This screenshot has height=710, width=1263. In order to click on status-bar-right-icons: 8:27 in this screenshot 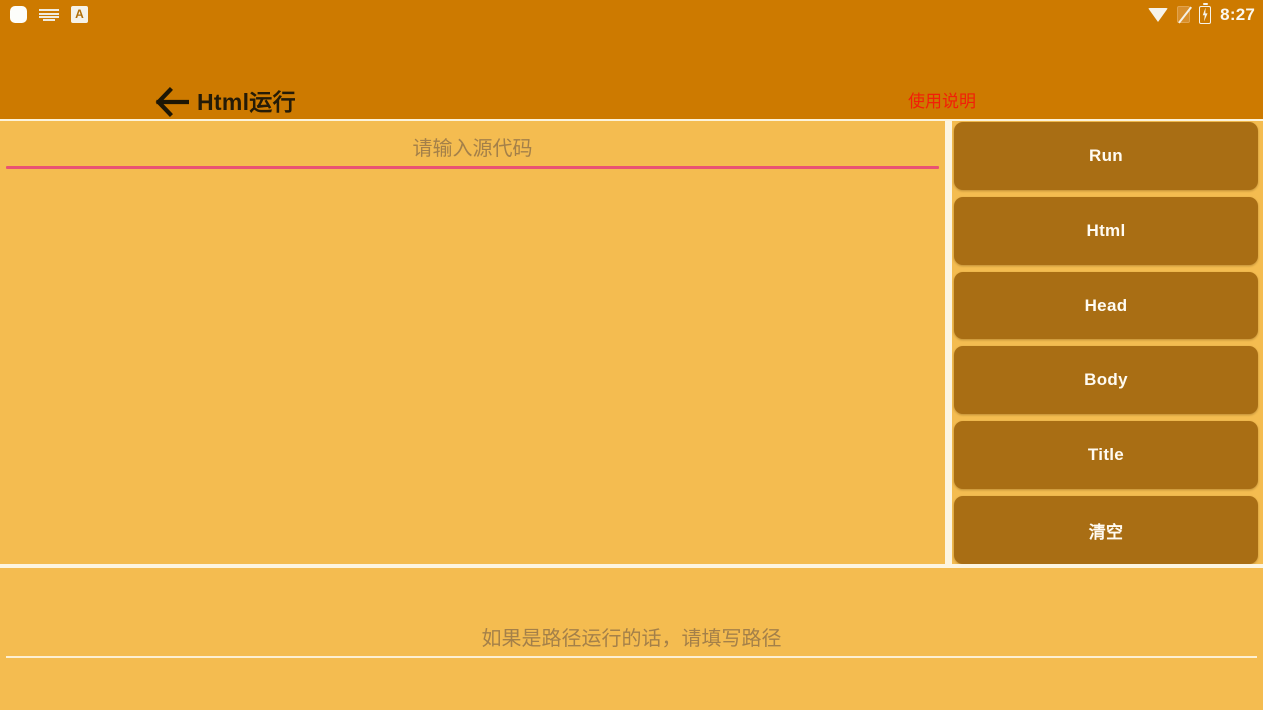, I will do `click(1201, 13)`.